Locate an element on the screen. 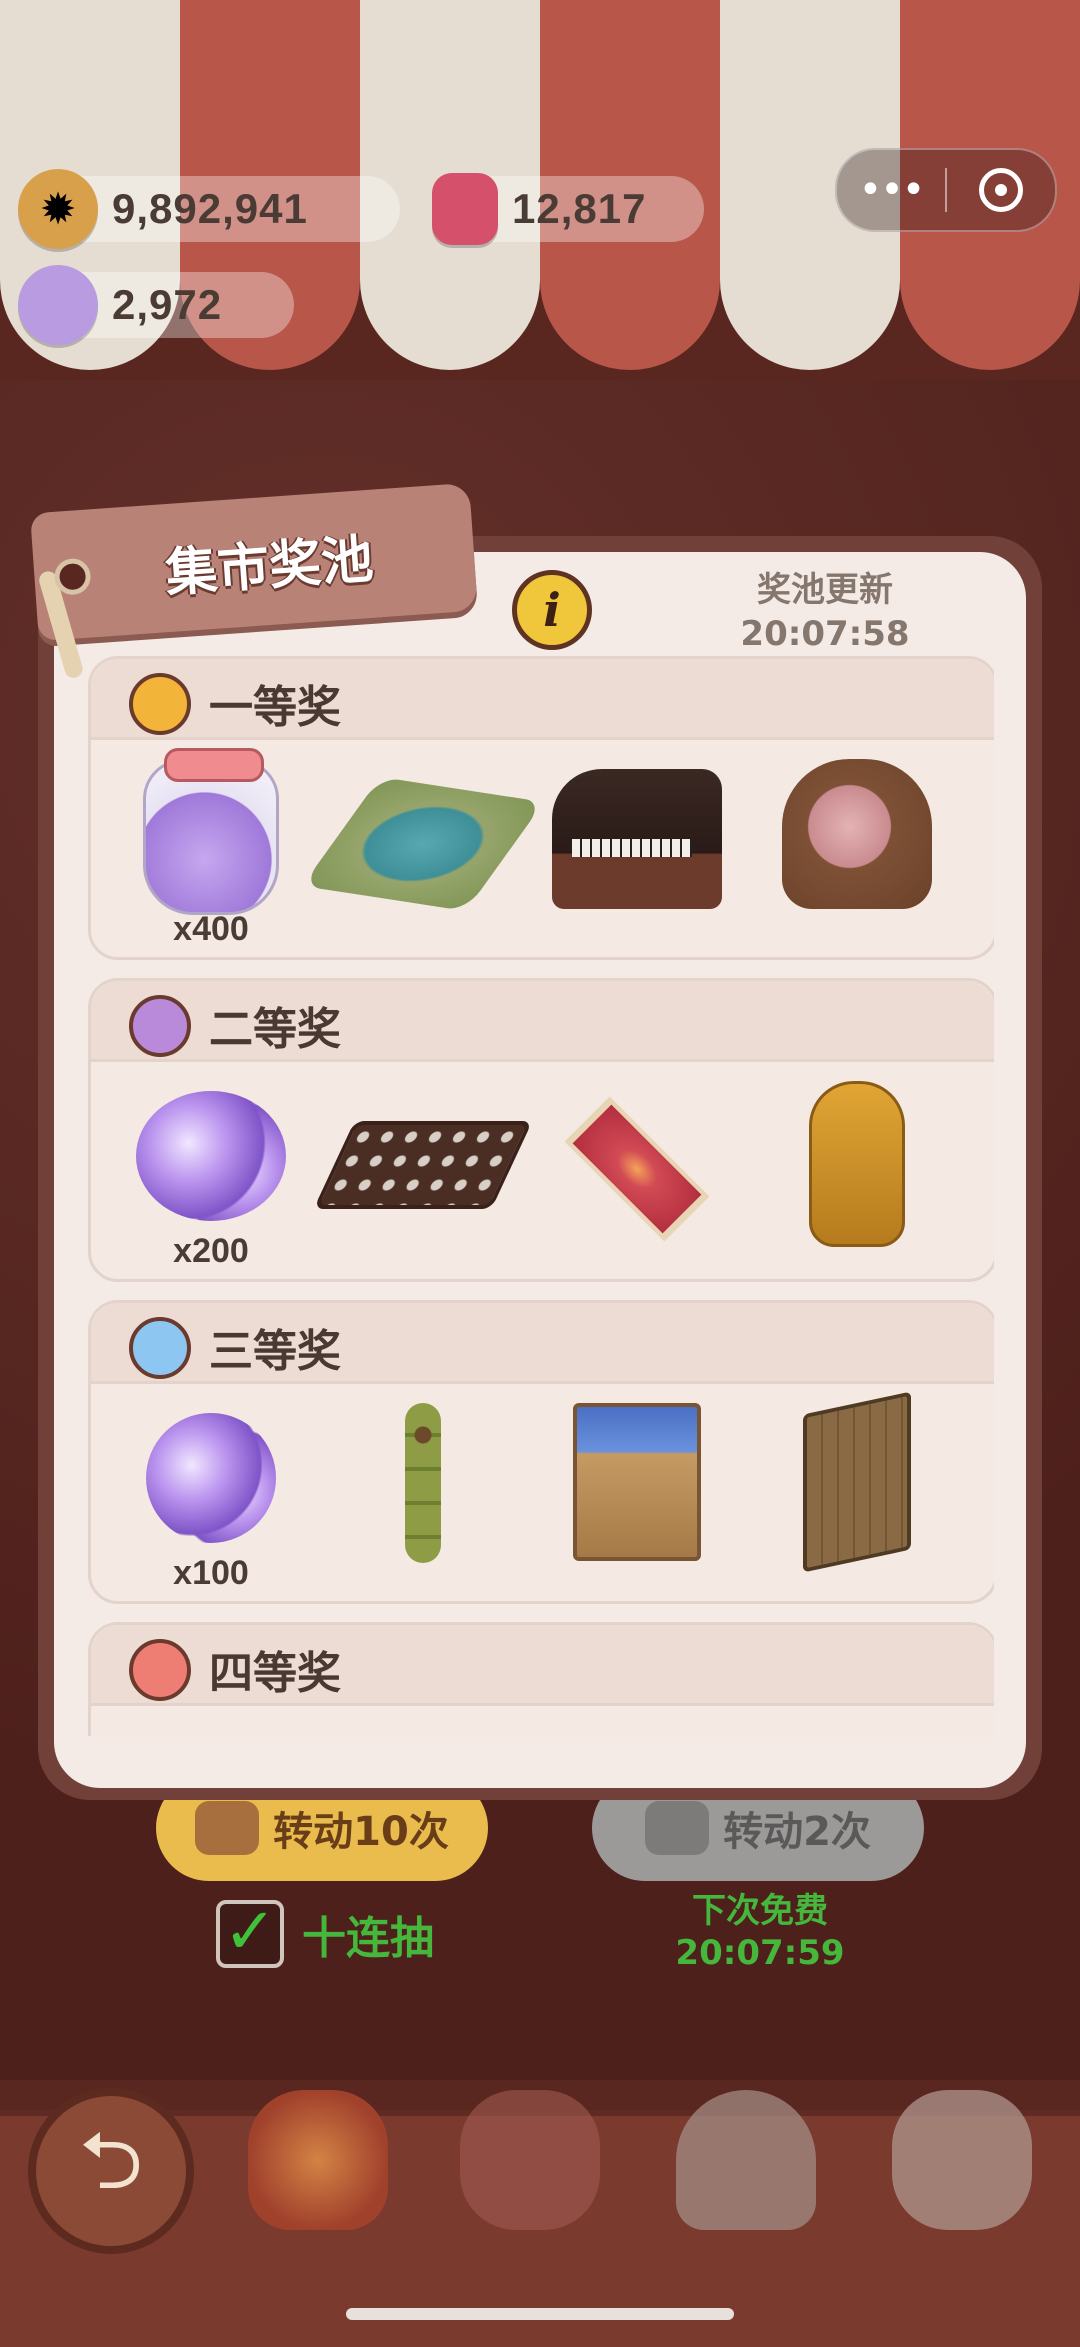 The width and height of the screenshot is (1080, 2347). prize-qty: x200 is located at coordinates (211, 1251).